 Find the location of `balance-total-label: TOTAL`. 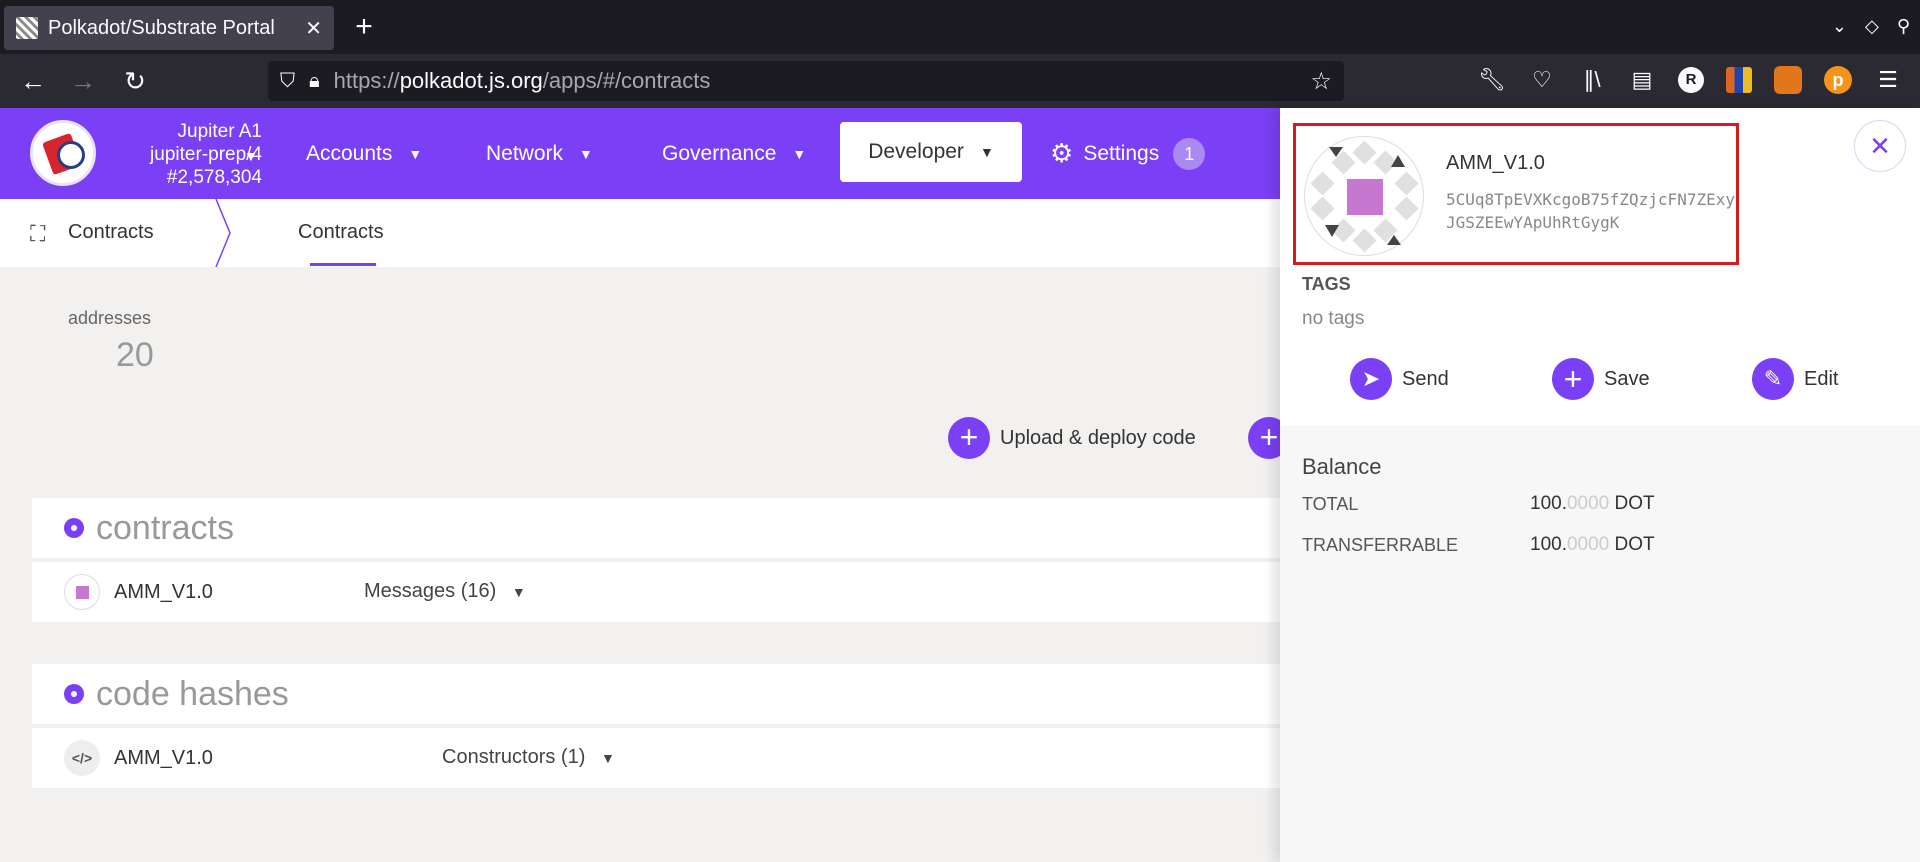

balance-total-label: TOTAL is located at coordinates (1330, 504).